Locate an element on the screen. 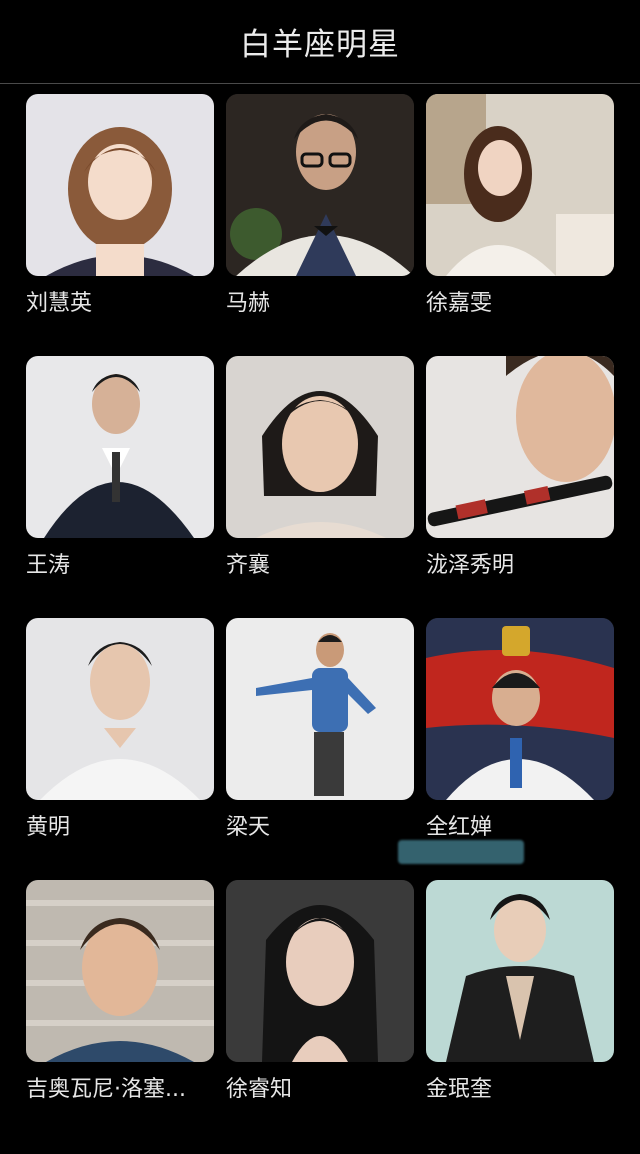 The height and width of the screenshot is (1154, 640). celebrity-card: 泷泽秀明 is located at coordinates (520, 467).